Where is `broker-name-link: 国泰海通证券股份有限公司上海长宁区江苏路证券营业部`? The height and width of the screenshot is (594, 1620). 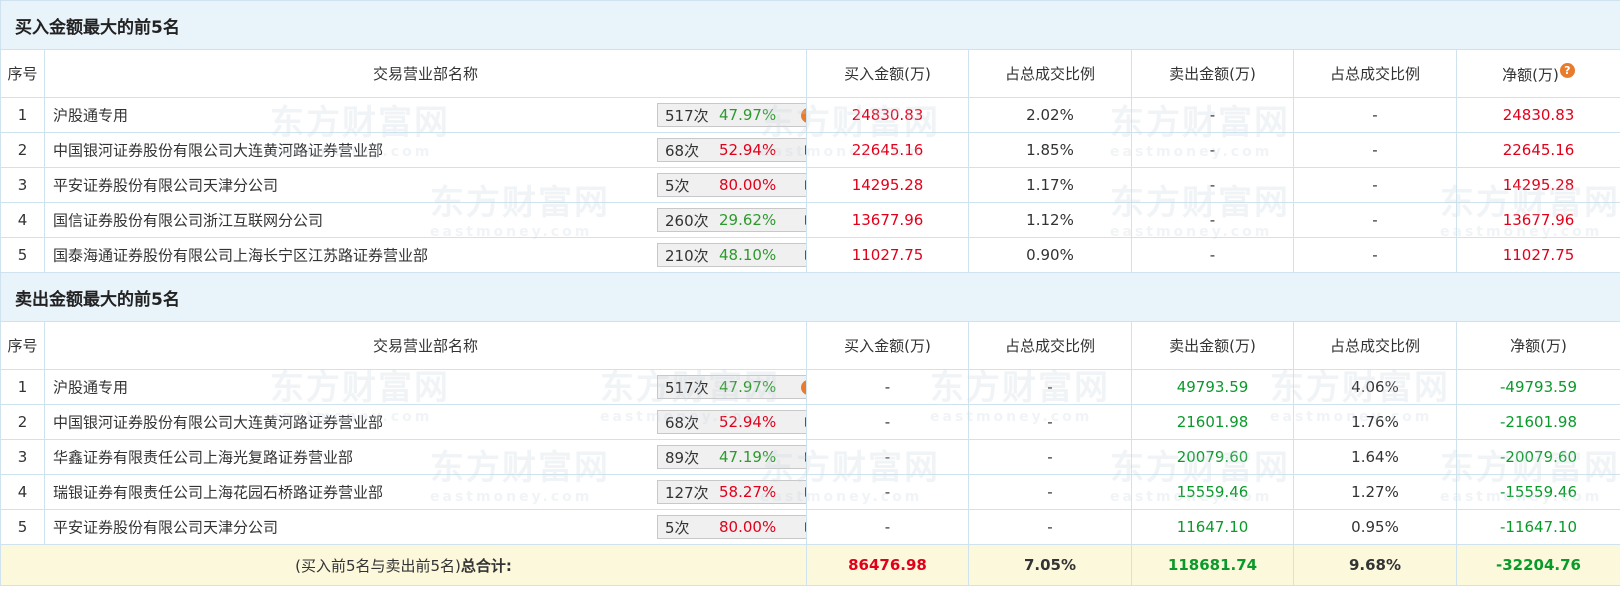 broker-name-link: 国泰海通证券股份有限公司上海长宁区江苏路证券营业部 is located at coordinates (240, 255).